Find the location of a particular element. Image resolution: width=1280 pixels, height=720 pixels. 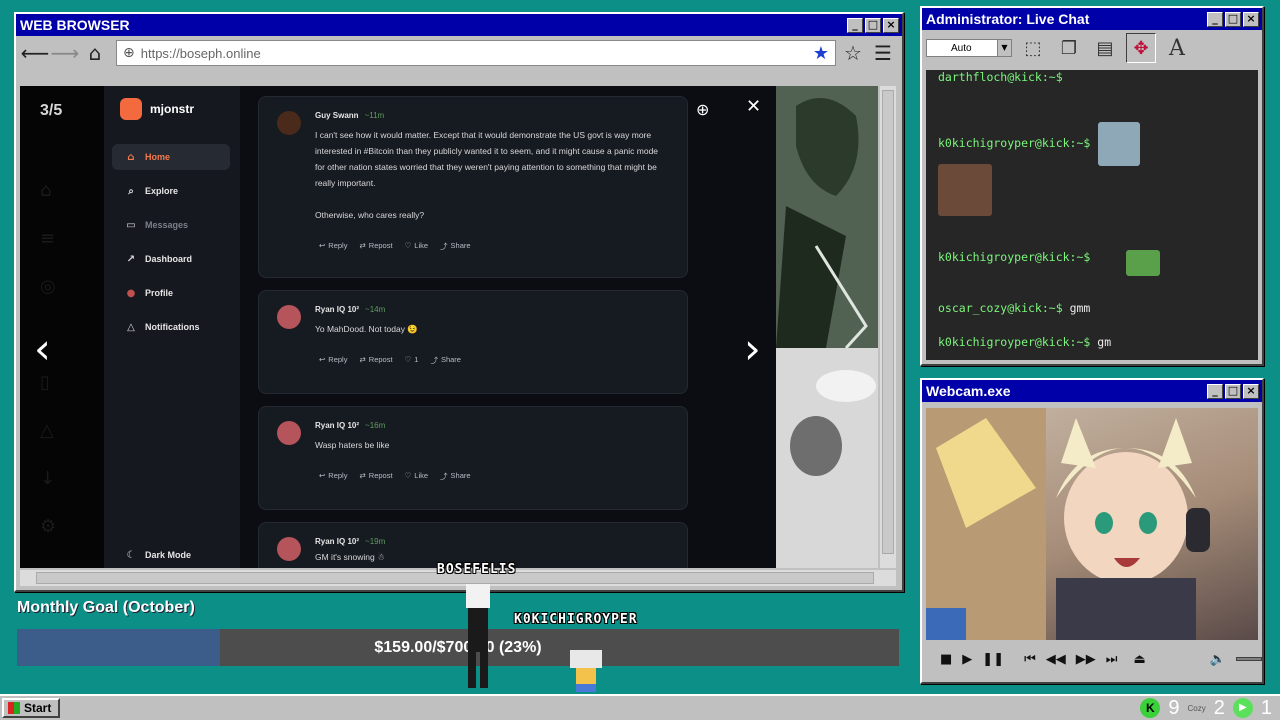

webcam-title: Webcam.exe is located at coordinates (968, 391).